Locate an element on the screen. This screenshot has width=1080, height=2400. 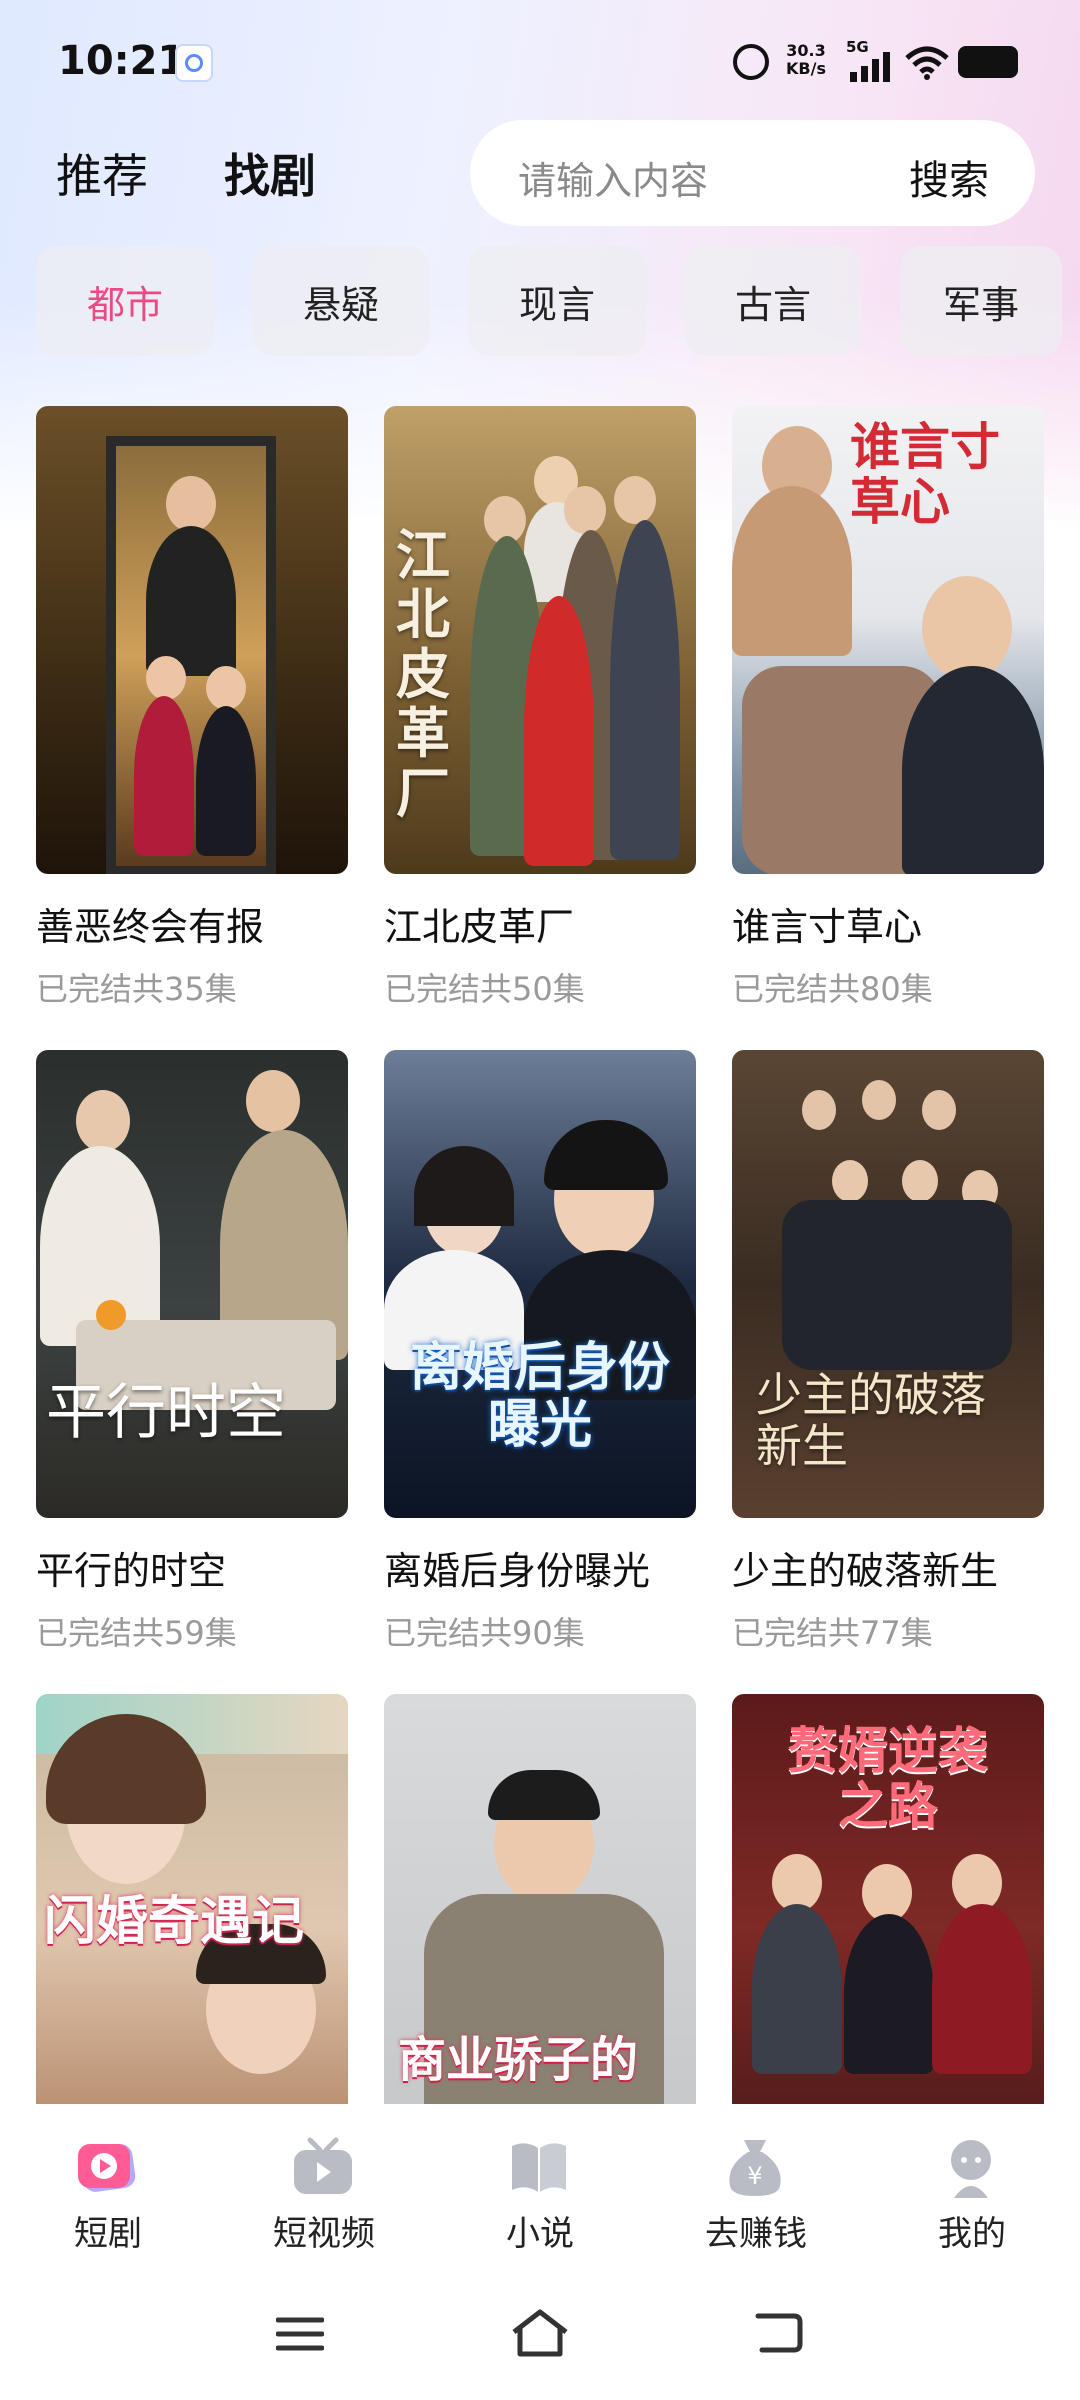
nav-novel: 小说 is located at coordinates (540, 2189).